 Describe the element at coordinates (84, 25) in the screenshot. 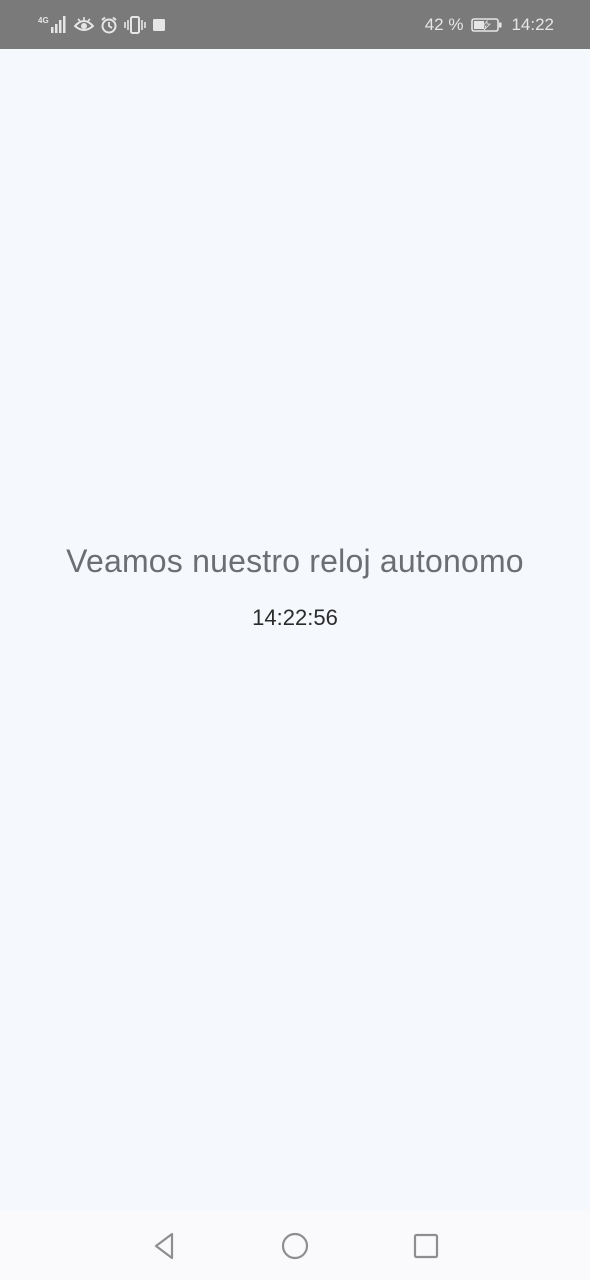

I see `eye-comfort-icon` at that location.